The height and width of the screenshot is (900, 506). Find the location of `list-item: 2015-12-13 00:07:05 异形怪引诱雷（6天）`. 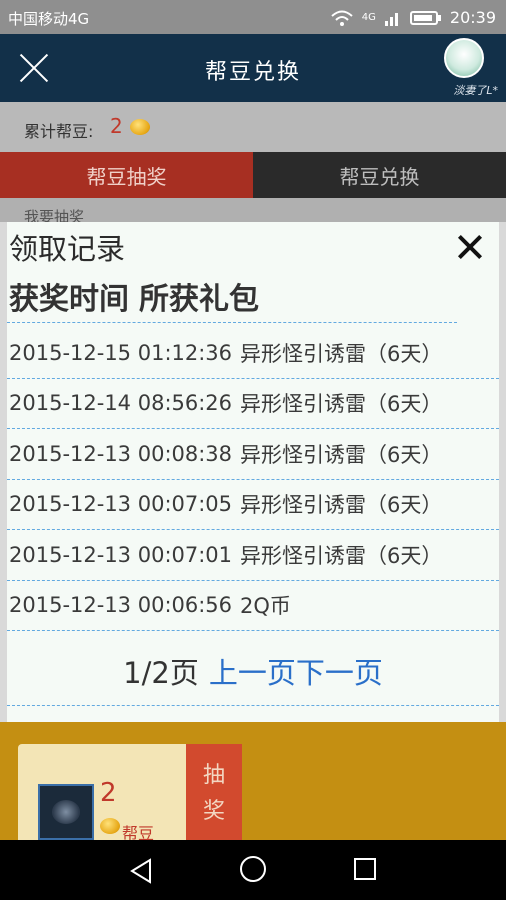

list-item: 2015-12-13 00:07:05 异形怪引诱雷（6天） is located at coordinates (253, 505).